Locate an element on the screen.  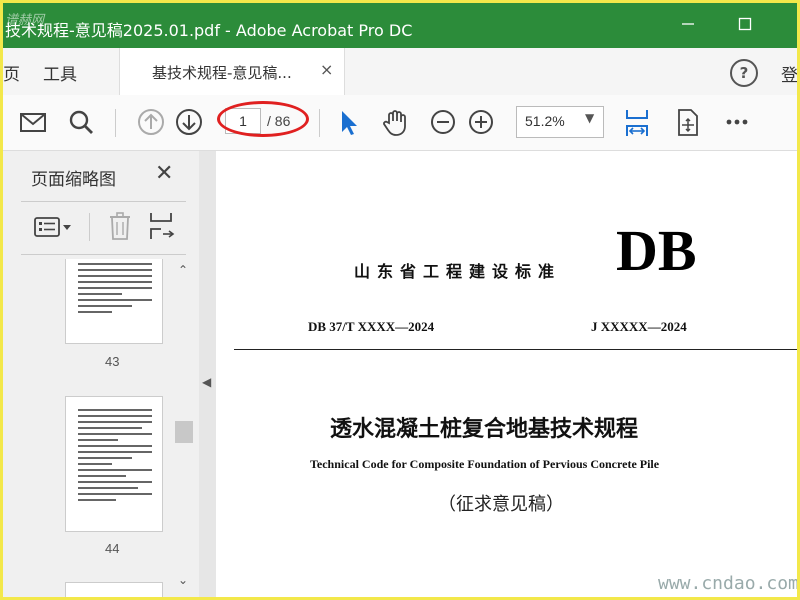
close-tab-icon: × is located at coordinates (326, 69).